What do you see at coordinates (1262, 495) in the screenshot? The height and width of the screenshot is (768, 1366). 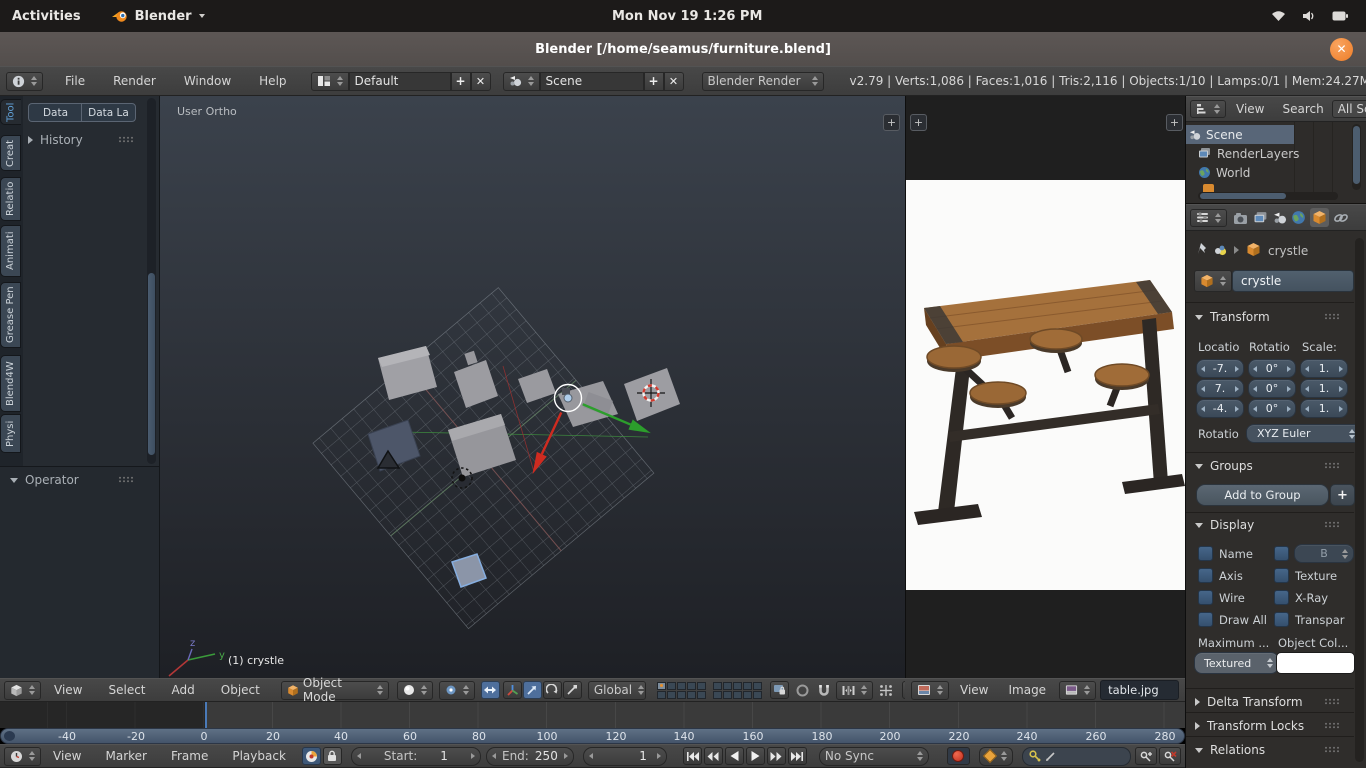 I see `add-to-group-button: Add to Group` at bounding box center [1262, 495].